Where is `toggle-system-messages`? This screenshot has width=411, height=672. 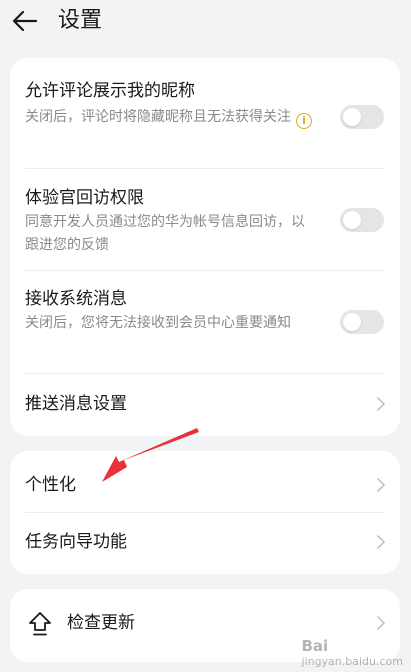 toggle-system-messages is located at coordinates (362, 322).